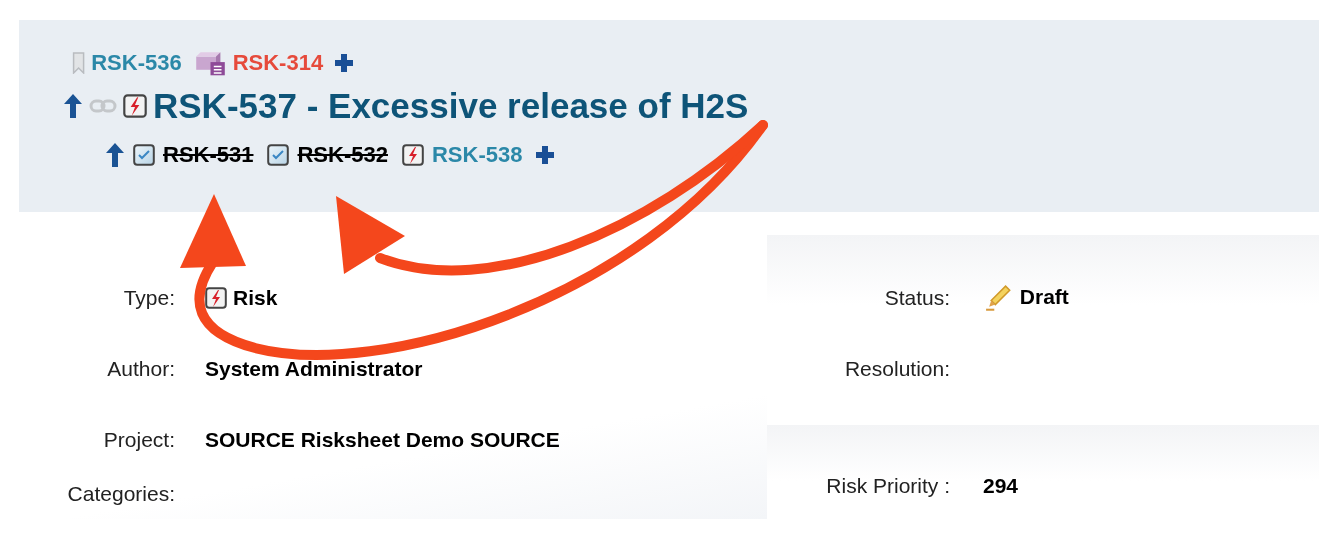 Image resolution: width=1319 pixels, height=542 pixels. What do you see at coordinates (79, 63) in the screenshot?
I see `bookmark-icon` at bounding box center [79, 63].